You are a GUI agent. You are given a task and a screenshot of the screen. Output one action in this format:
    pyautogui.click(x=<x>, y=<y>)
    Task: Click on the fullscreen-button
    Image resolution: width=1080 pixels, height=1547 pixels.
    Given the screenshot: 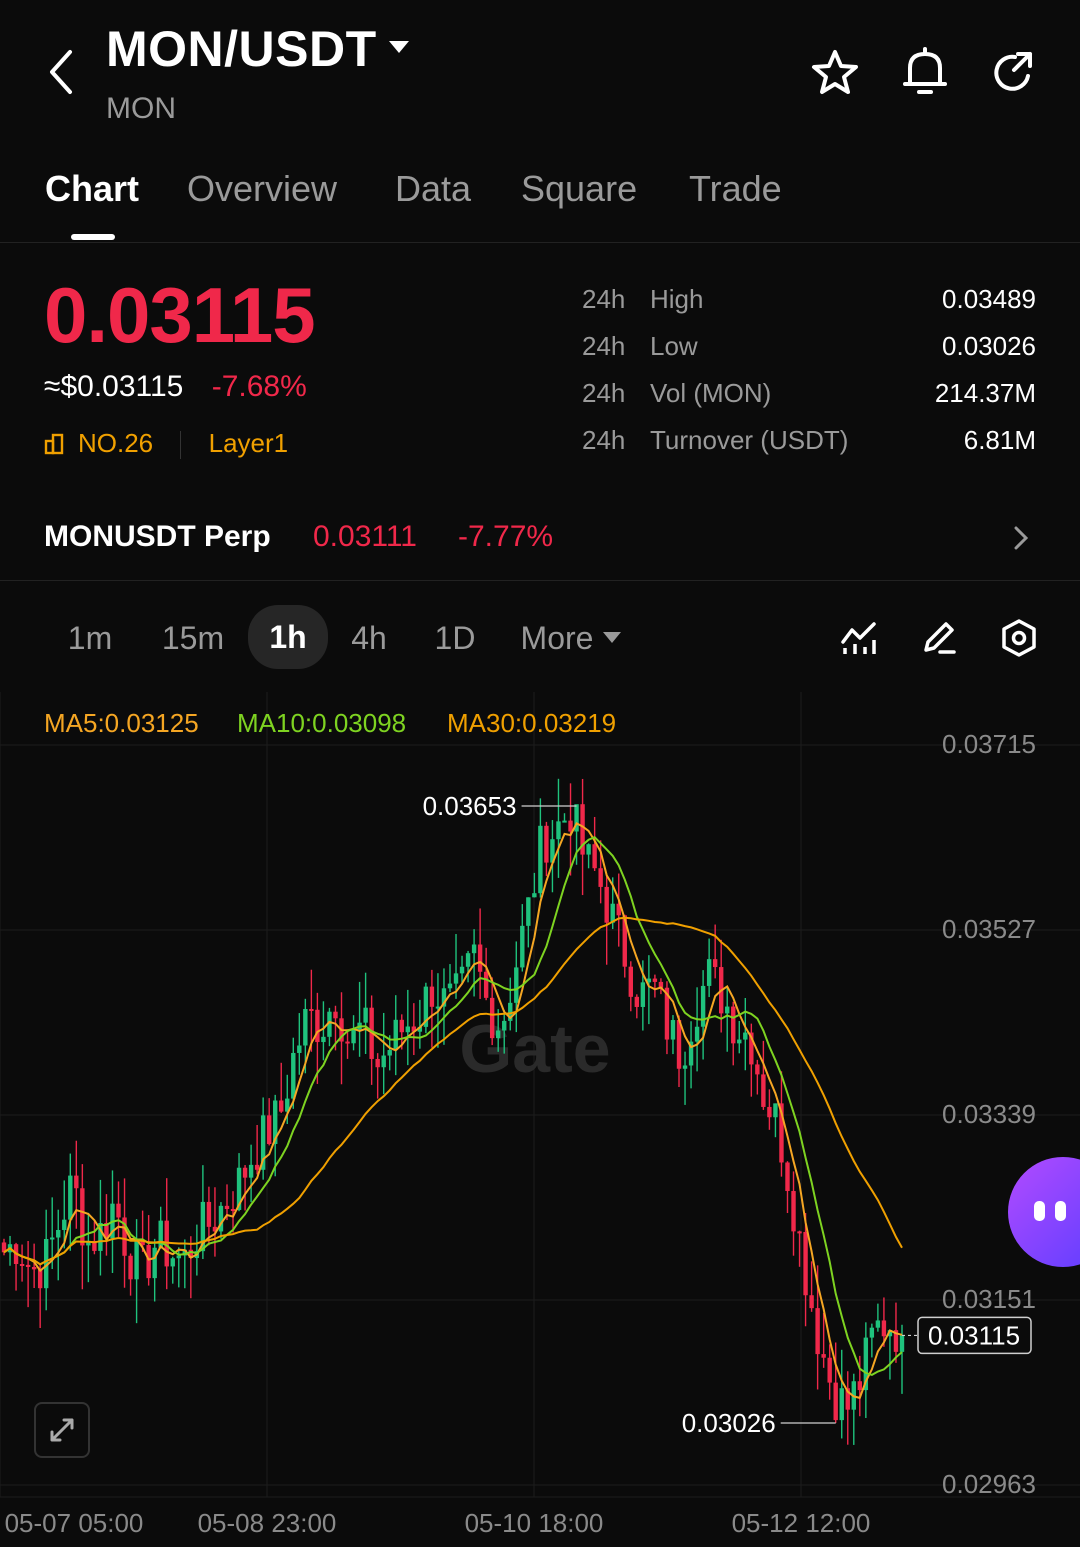 What is the action you would take?
    pyautogui.click(x=62, y=1430)
    